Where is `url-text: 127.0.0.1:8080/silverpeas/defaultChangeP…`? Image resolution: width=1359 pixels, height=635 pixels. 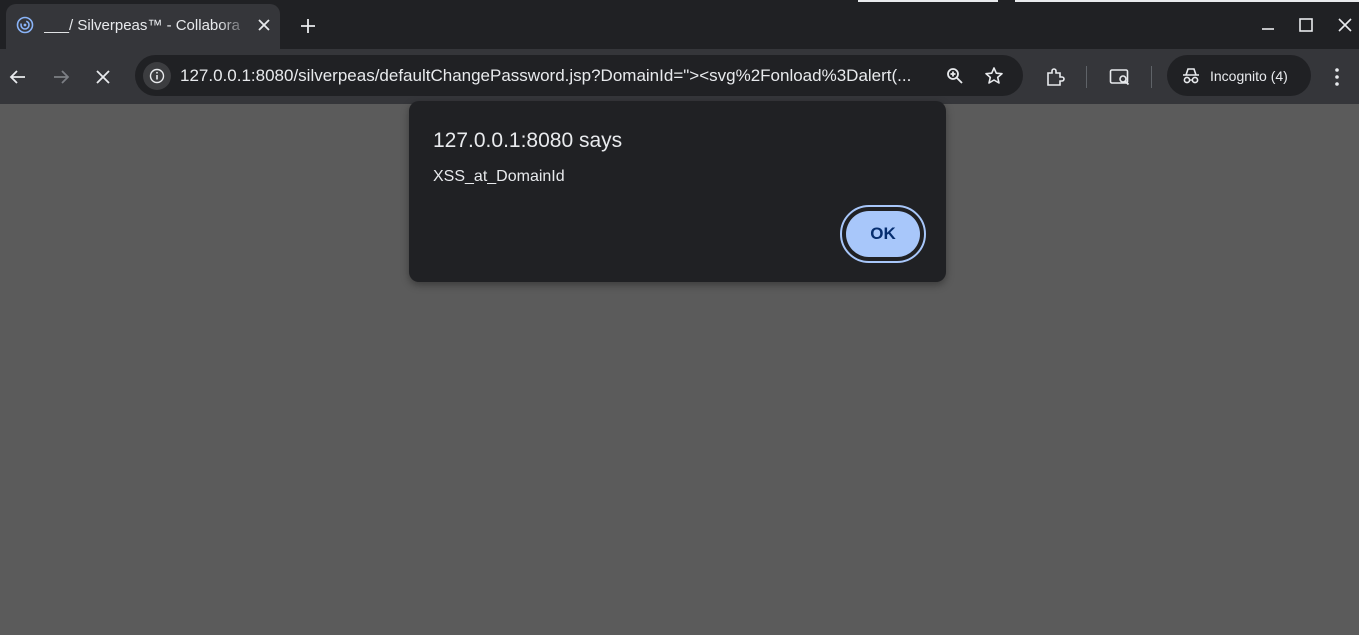 url-text: 127.0.0.1:8080/silverpeas/defaultChangeP… is located at coordinates (557, 76).